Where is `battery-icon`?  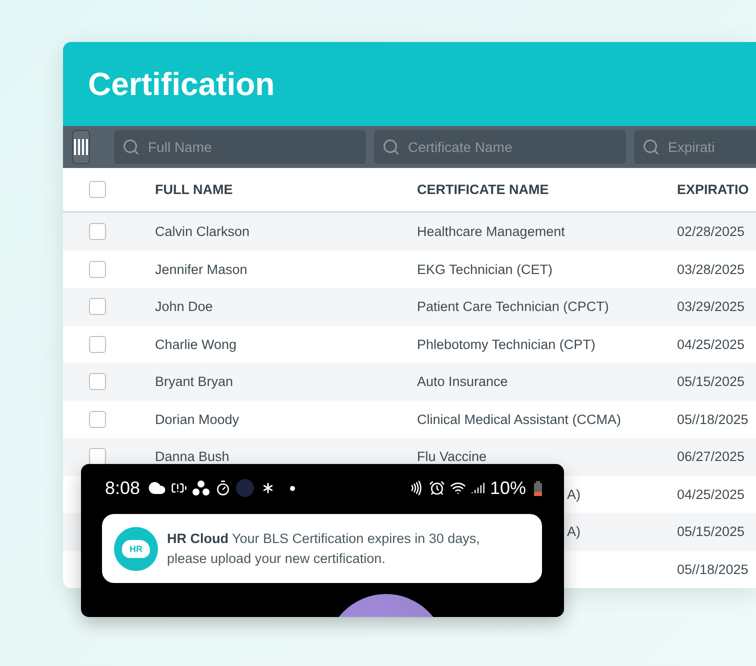
battery-icon is located at coordinates (538, 488).